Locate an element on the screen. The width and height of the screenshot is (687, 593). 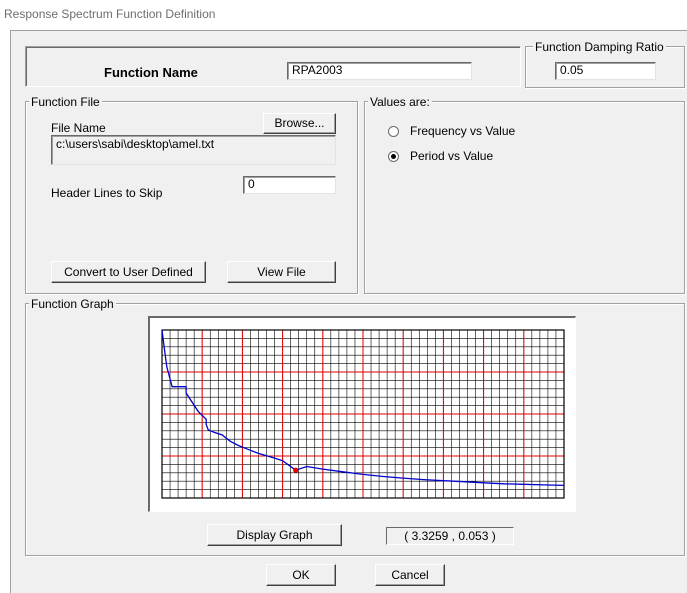
view-file-button: View File is located at coordinates (281, 272).